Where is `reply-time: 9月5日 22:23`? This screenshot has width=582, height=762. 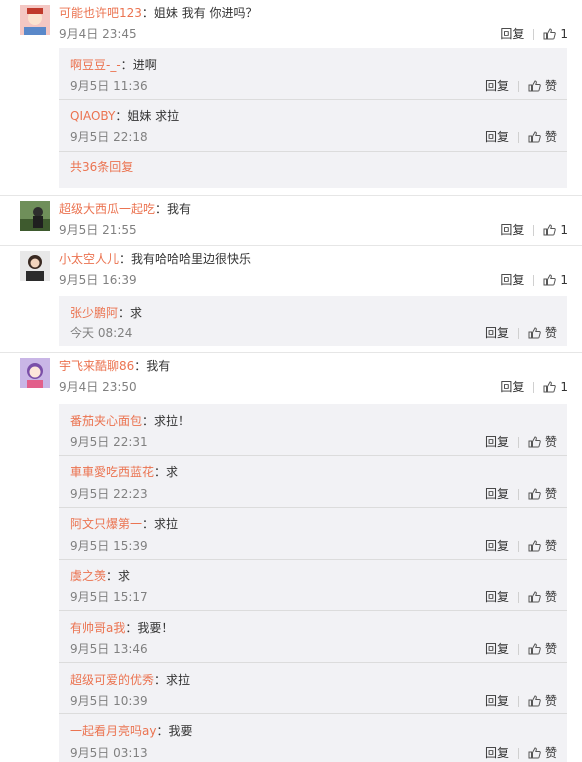
reply-time: 9月5日 22:23 is located at coordinates (109, 494).